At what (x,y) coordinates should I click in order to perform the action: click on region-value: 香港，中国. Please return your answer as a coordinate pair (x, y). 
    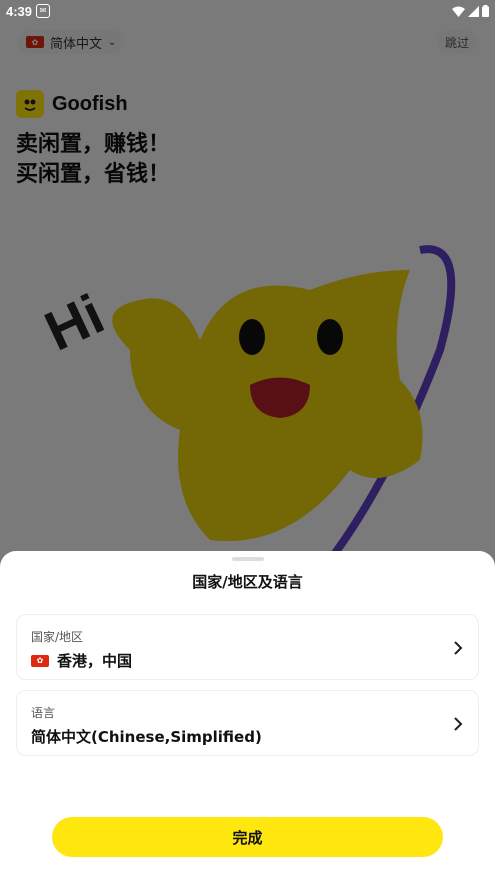
    Looking at the image, I should click on (95, 661).